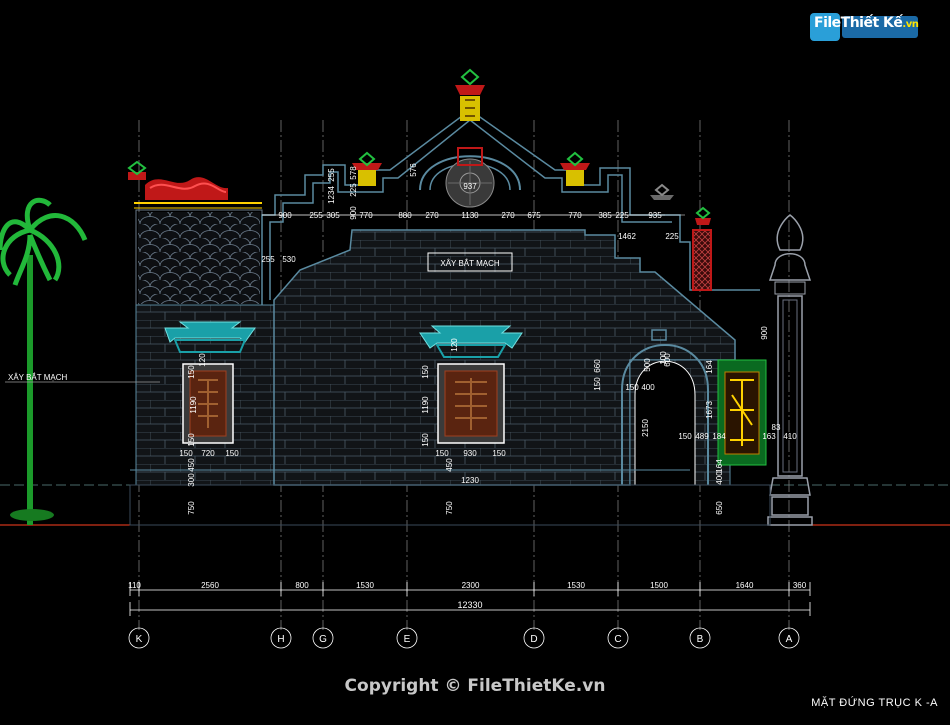  What do you see at coordinates (662, 191) in the screenshot?
I see `side-finial-far-right-icon` at bounding box center [662, 191].